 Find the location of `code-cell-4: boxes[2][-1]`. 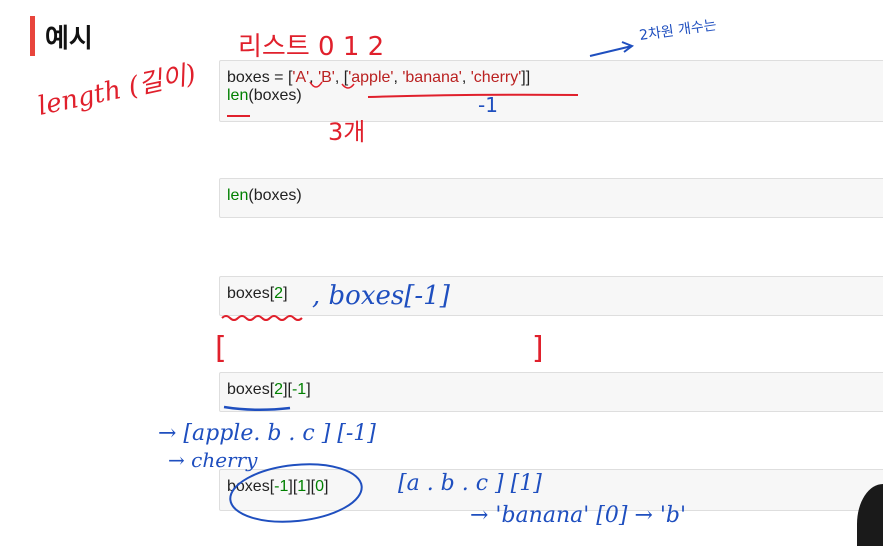

code-cell-4: boxes[2][-1] is located at coordinates (551, 392).